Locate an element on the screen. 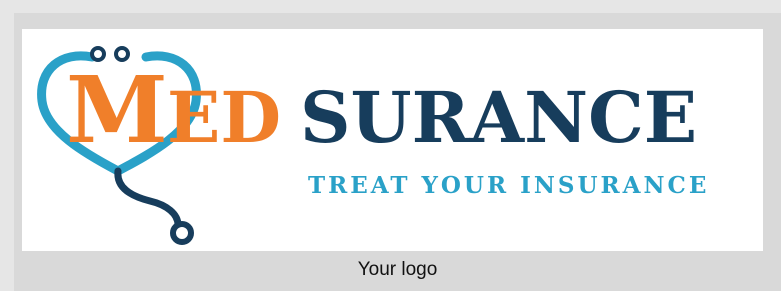 This screenshot has height=291, width=781. brand-text-surance: SURANCE is located at coordinates (498, 117).